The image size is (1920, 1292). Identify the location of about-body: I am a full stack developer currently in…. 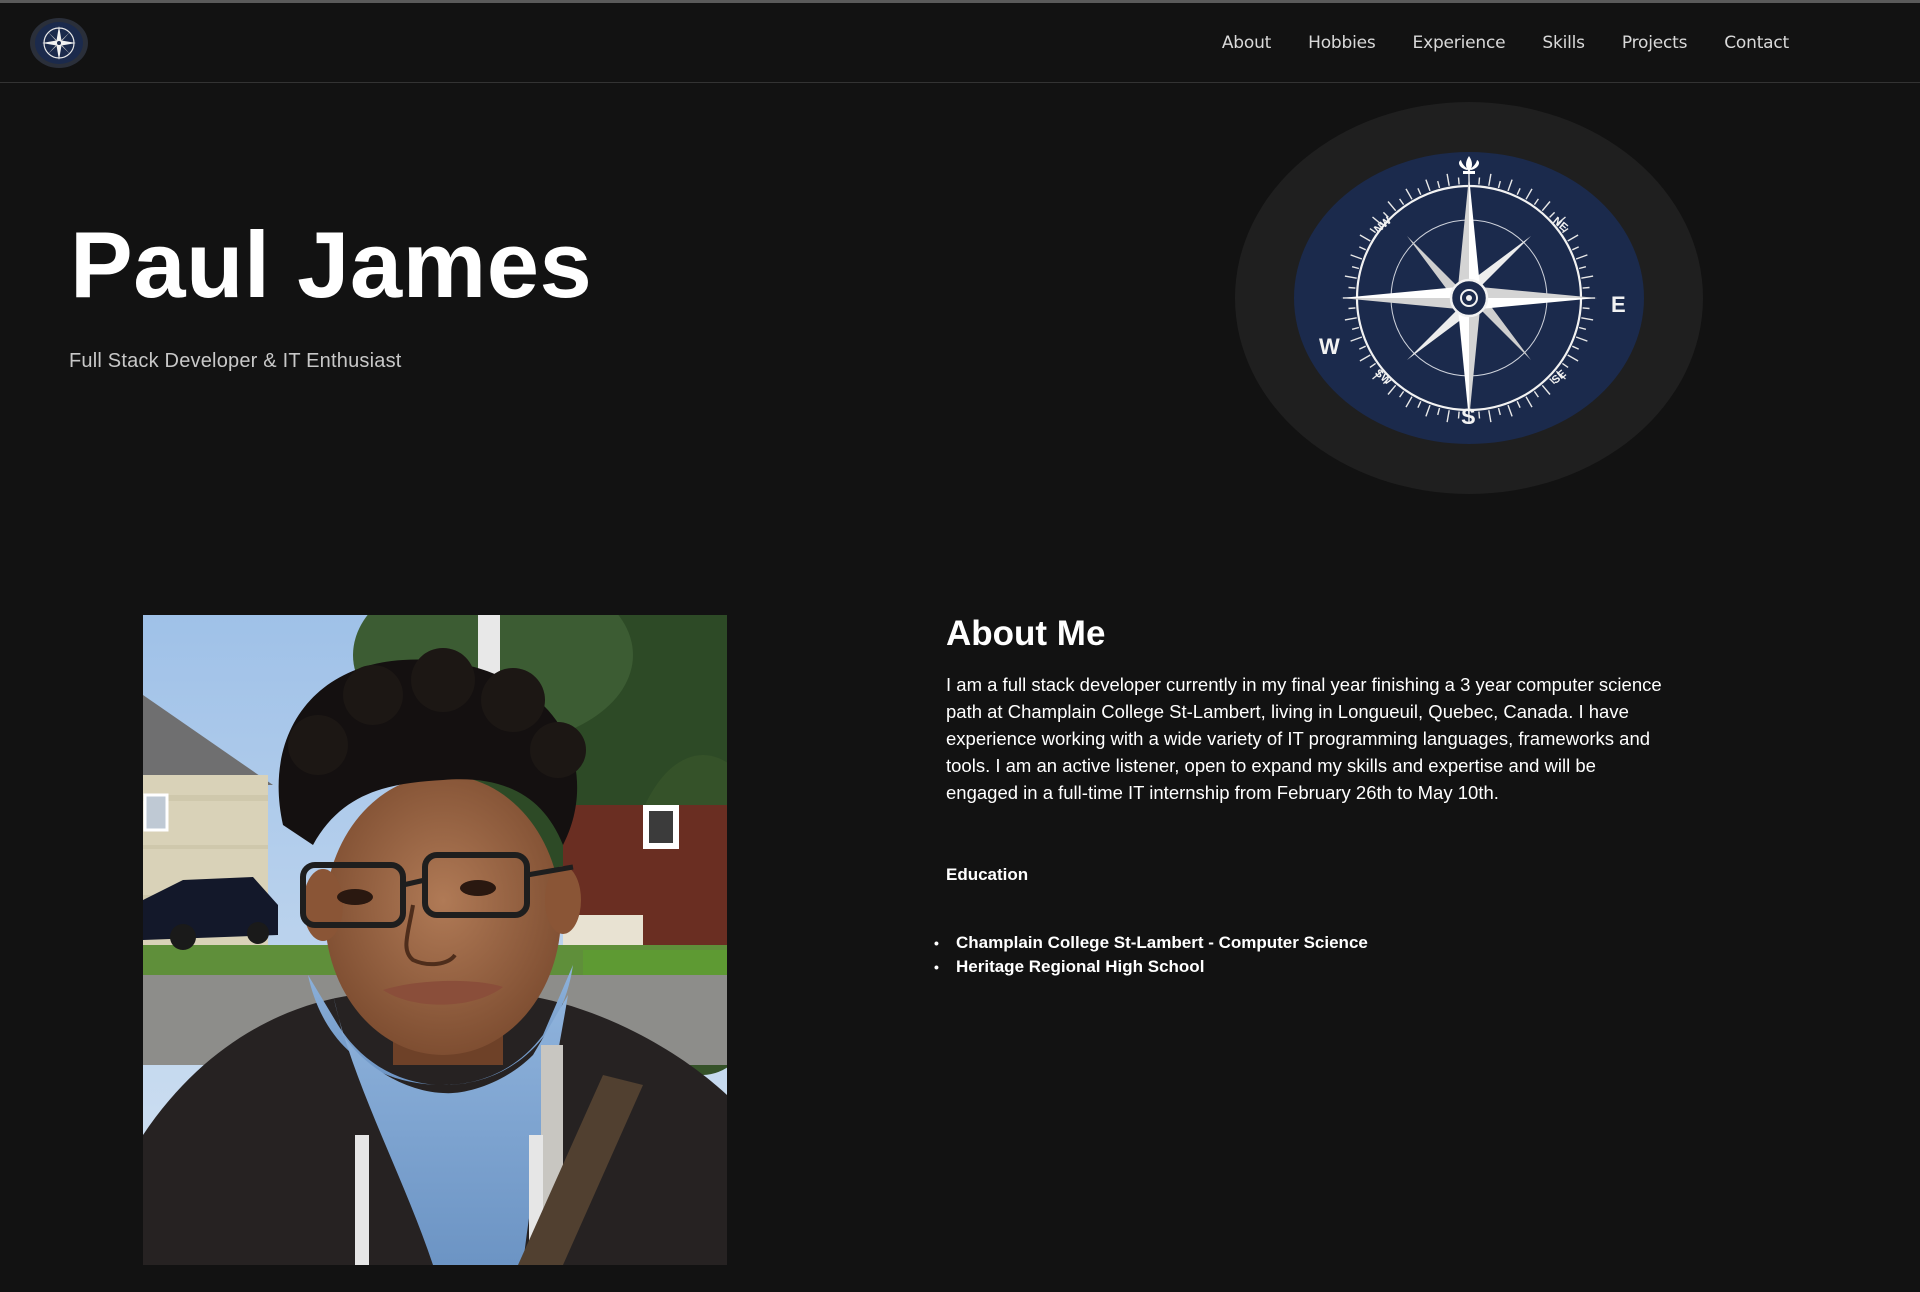
(1304, 738).